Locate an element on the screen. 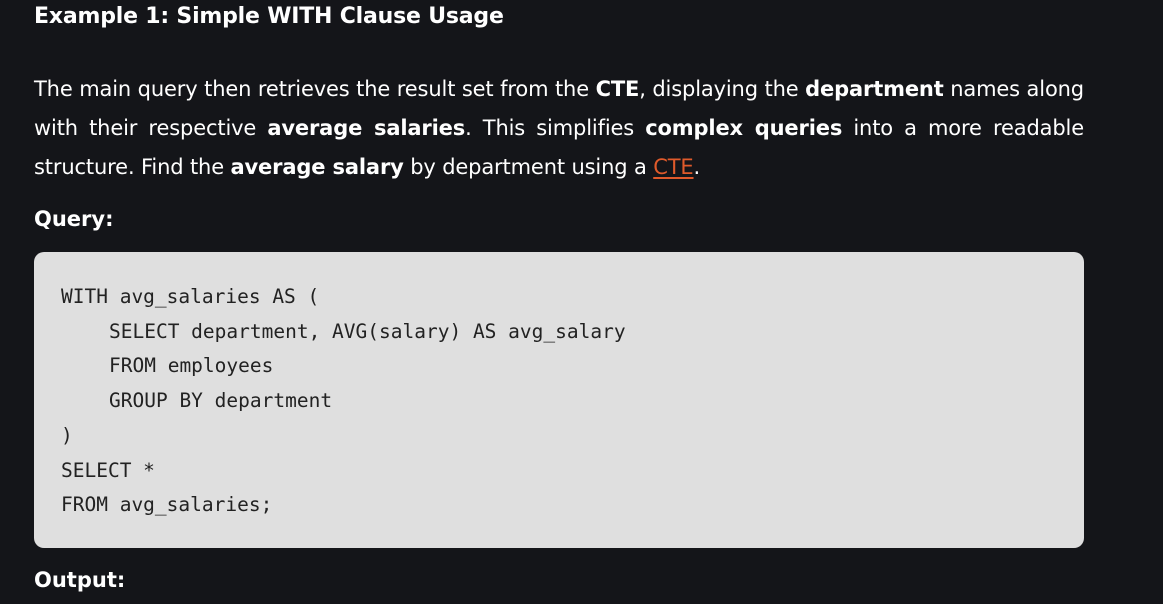  bold-term-department: department is located at coordinates (874, 89).